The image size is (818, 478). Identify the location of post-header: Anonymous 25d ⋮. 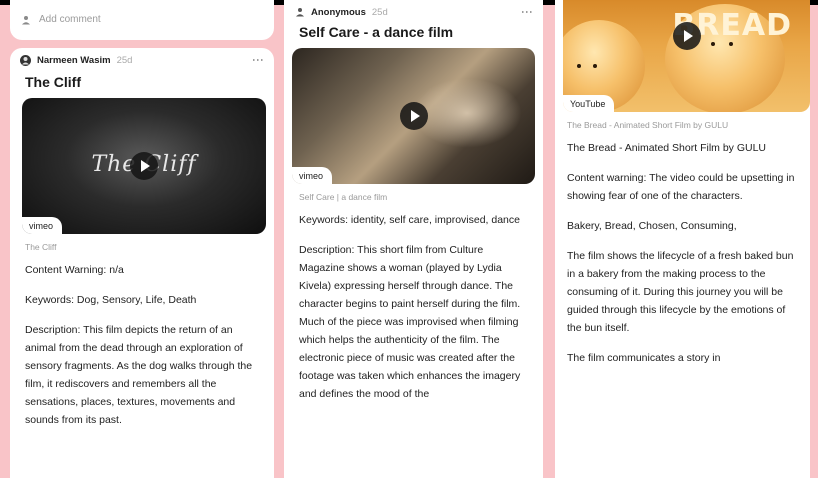
(413, 12).